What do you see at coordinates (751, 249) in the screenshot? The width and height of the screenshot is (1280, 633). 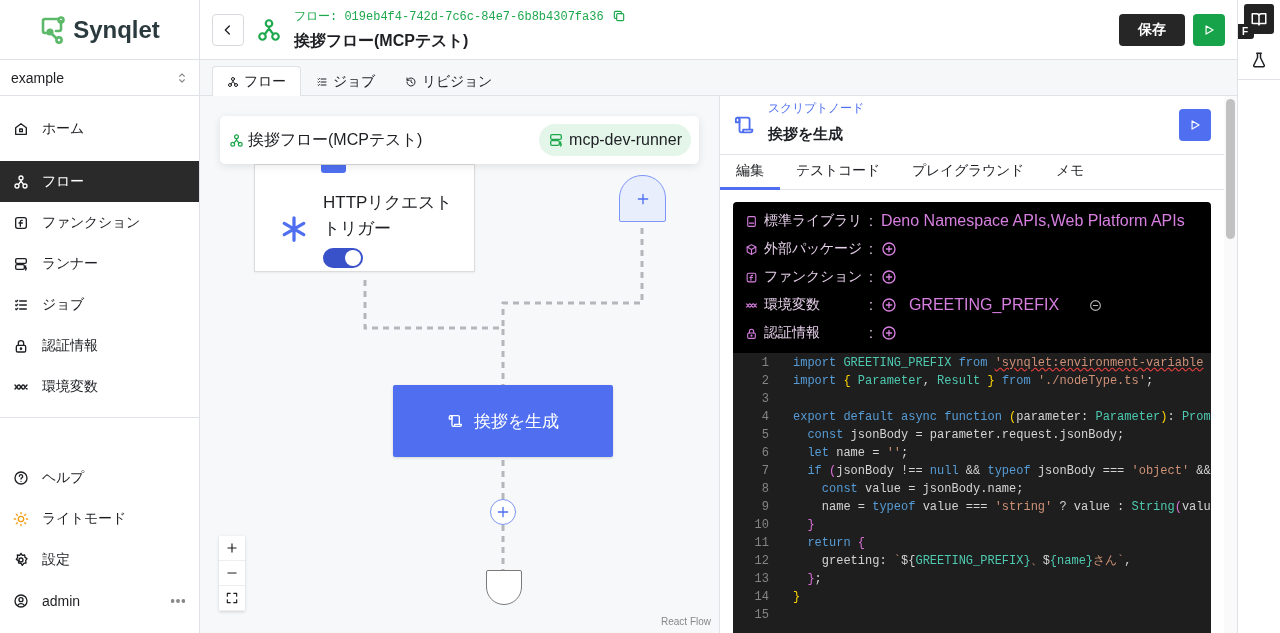 I see `box-icon` at bounding box center [751, 249].